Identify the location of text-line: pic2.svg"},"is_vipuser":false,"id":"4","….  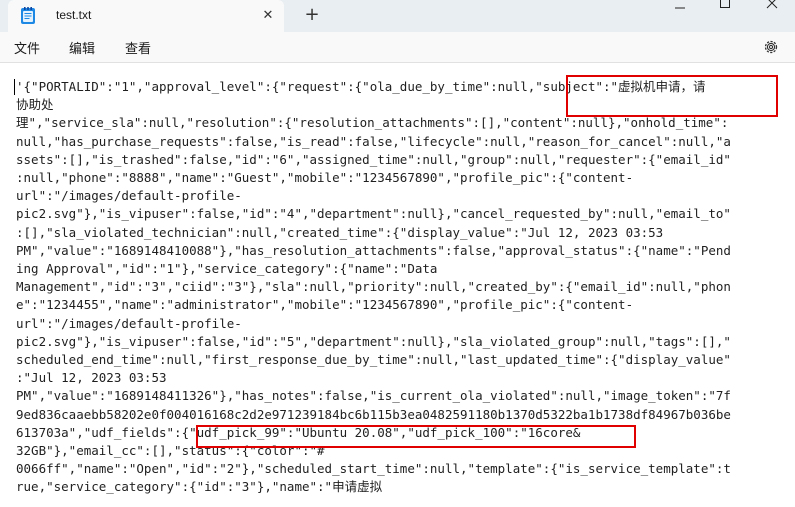
(373, 214).